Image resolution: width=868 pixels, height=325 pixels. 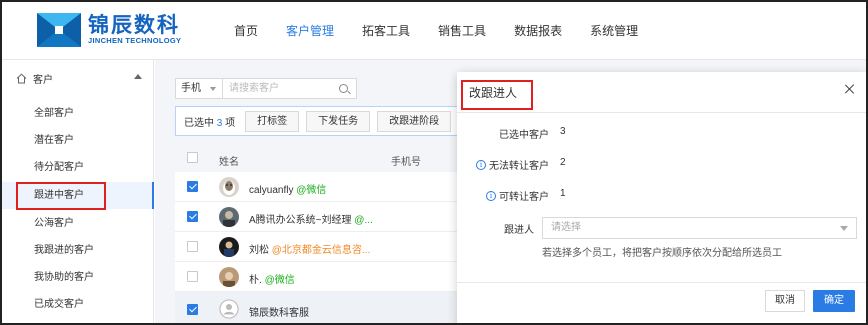 What do you see at coordinates (78, 277) in the screenshot?
I see `sidebar-item-my-assisted: 我协助的客户` at bounding box center [78, 277].